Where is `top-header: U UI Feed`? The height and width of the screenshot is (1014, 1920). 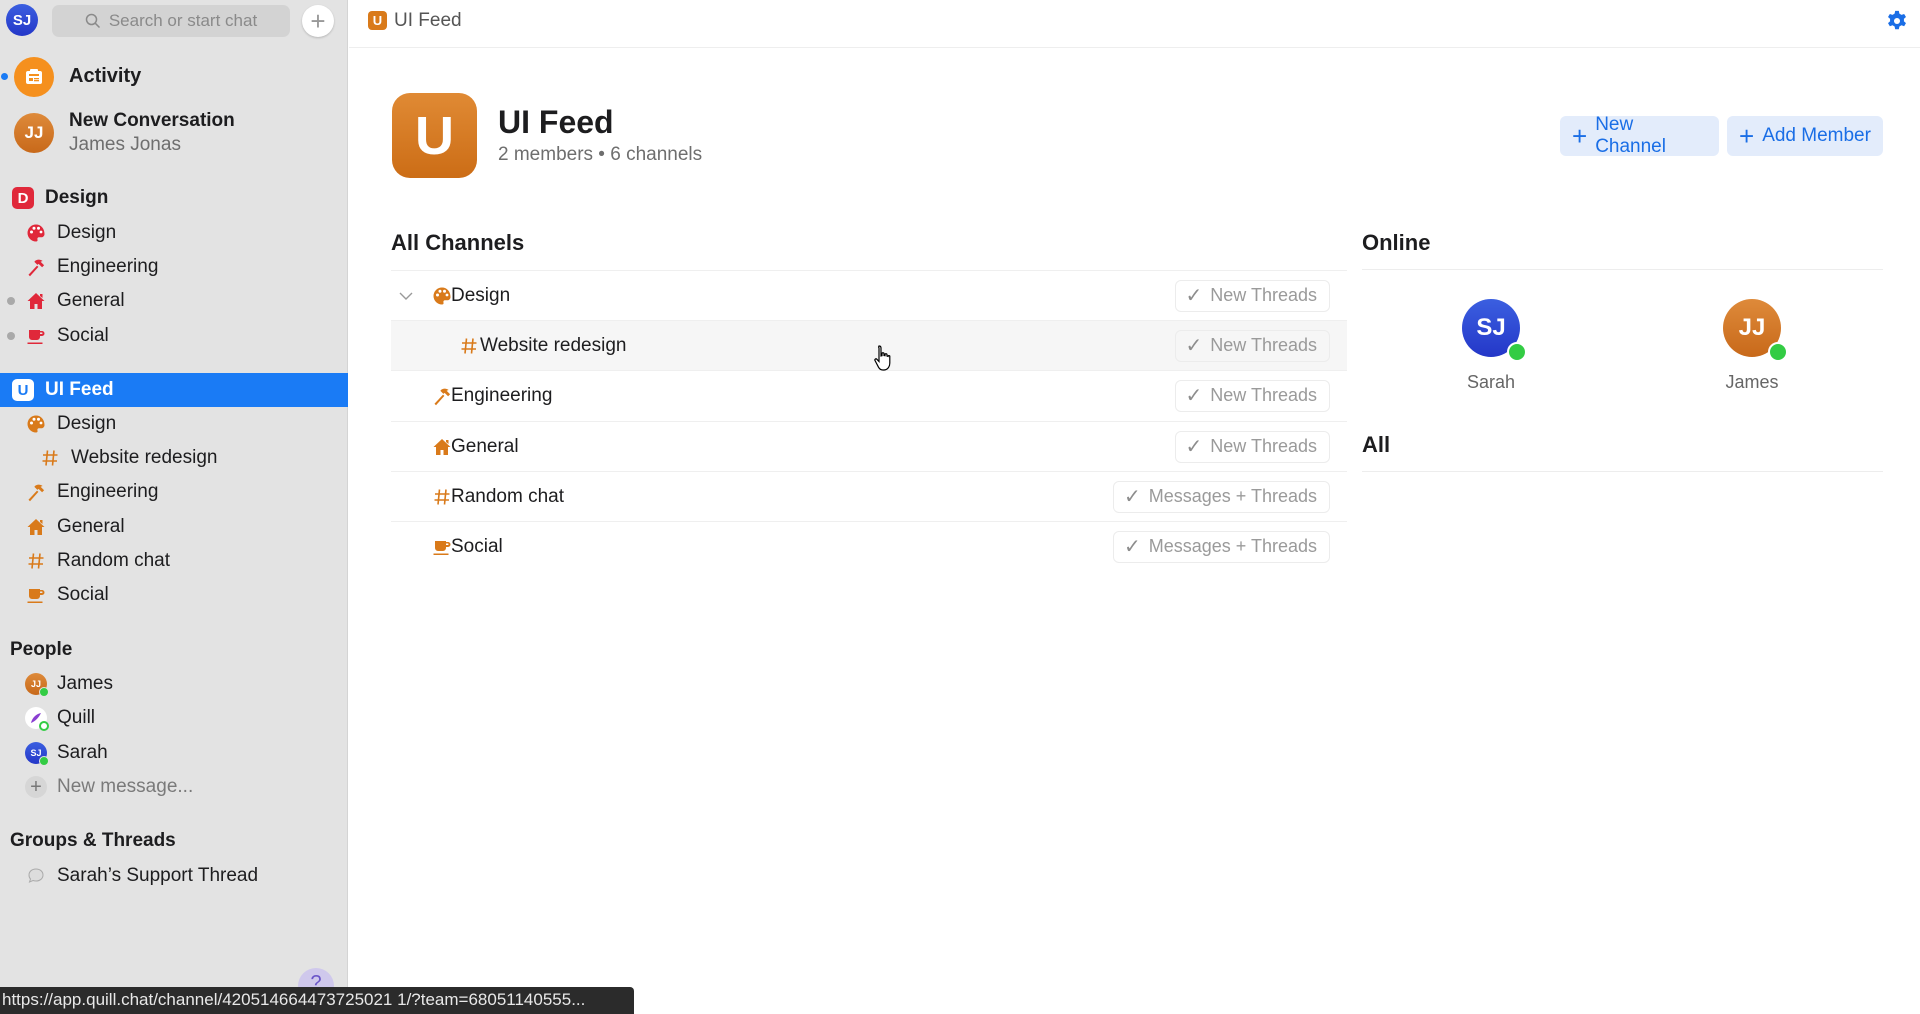 top-header: U UI Feed is located at coordinates (1134, 24).